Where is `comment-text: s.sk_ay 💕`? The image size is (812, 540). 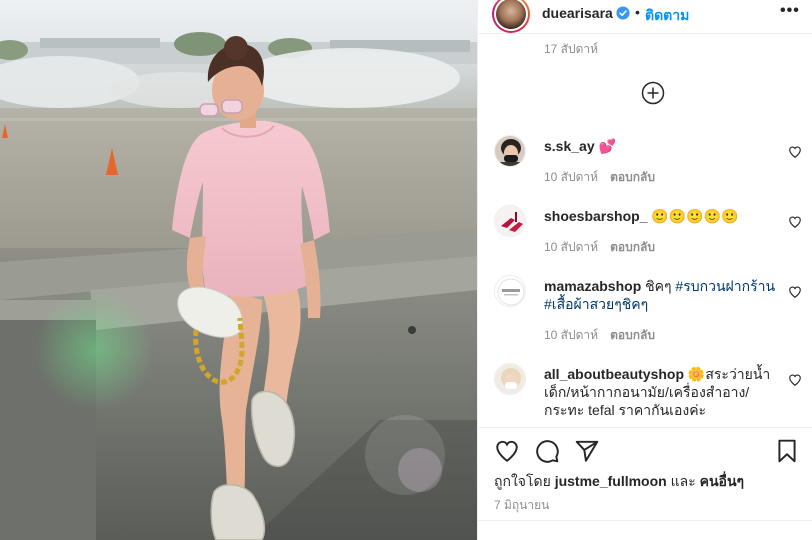 comment-text: s.sk_ay 💕 is located at coordinates (660, 146).